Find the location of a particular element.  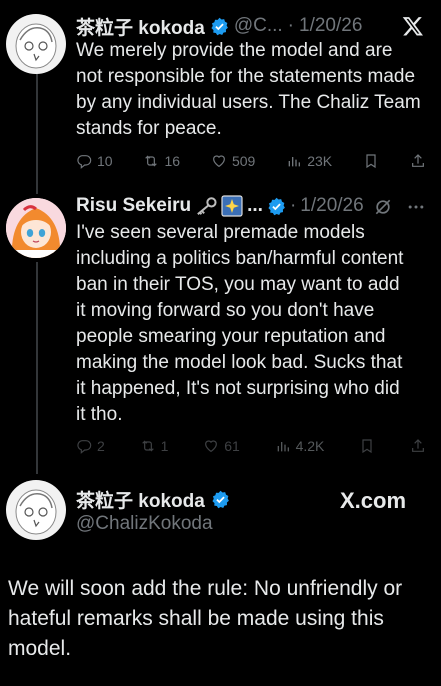

grok-icon is located at coordinates (383, 207).